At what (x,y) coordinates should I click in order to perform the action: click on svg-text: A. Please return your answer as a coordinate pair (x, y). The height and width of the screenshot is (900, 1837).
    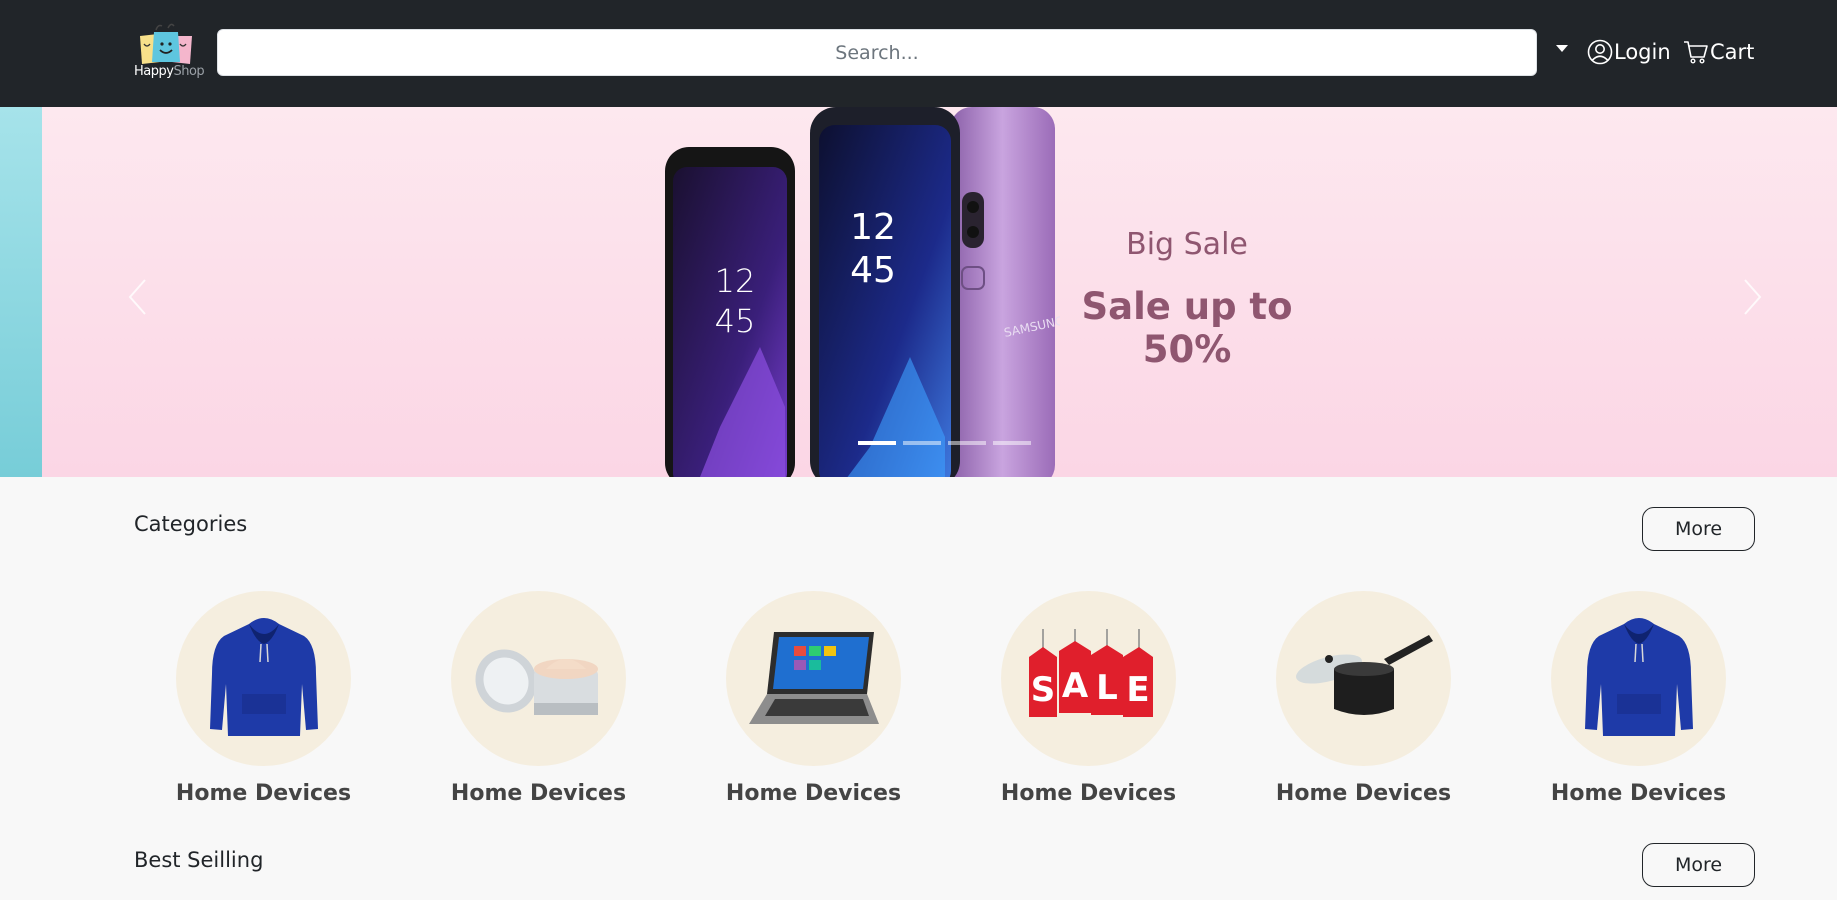
    Looking at the image, I should click on (1074, 686).